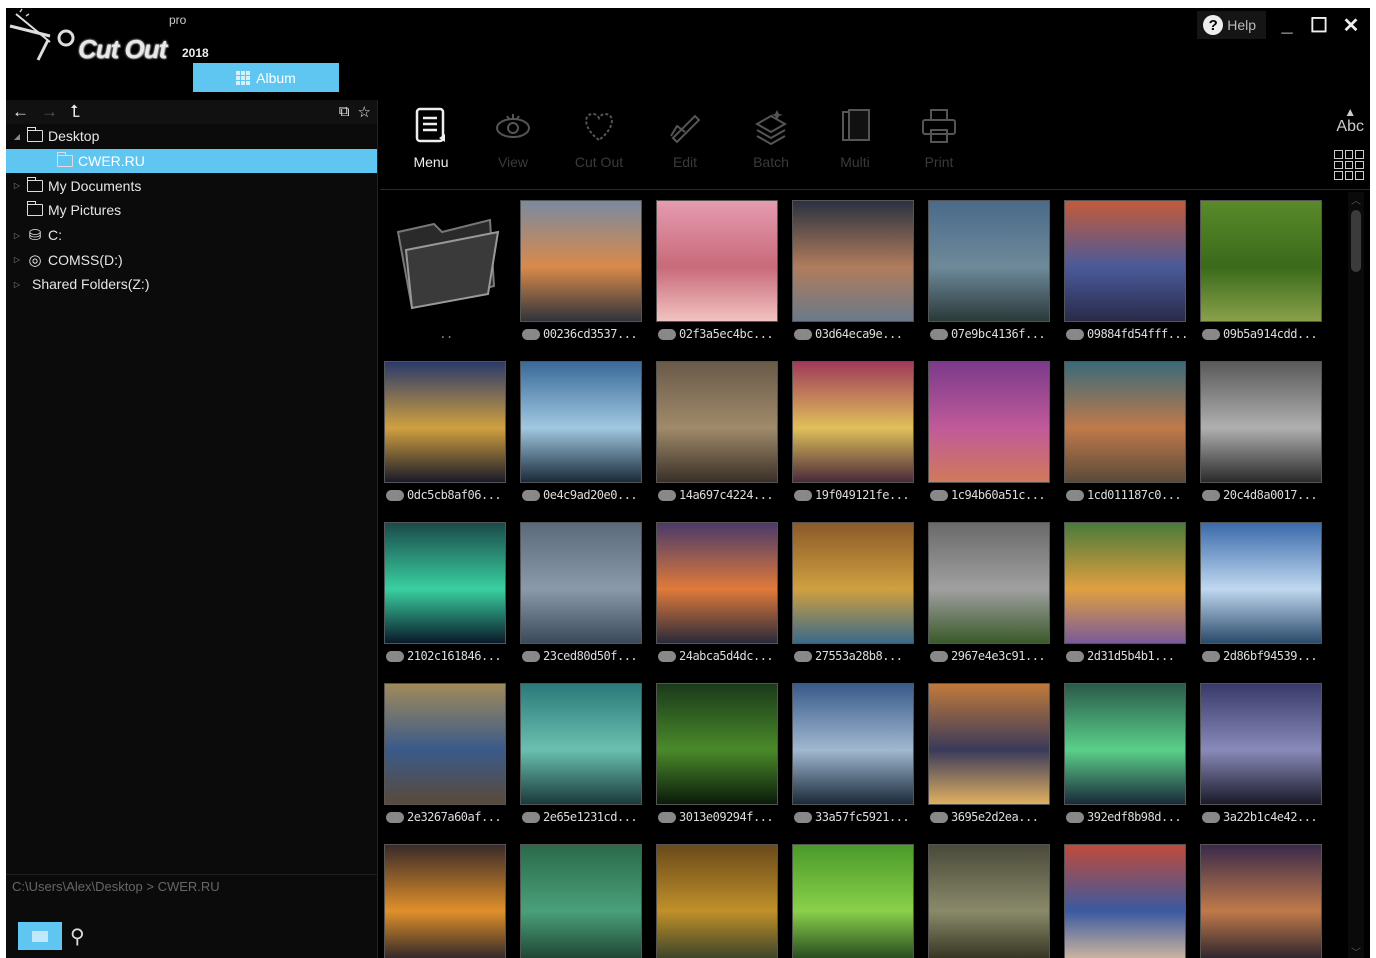  I want to click on parent-folder-tile: .., so click(445, 274).